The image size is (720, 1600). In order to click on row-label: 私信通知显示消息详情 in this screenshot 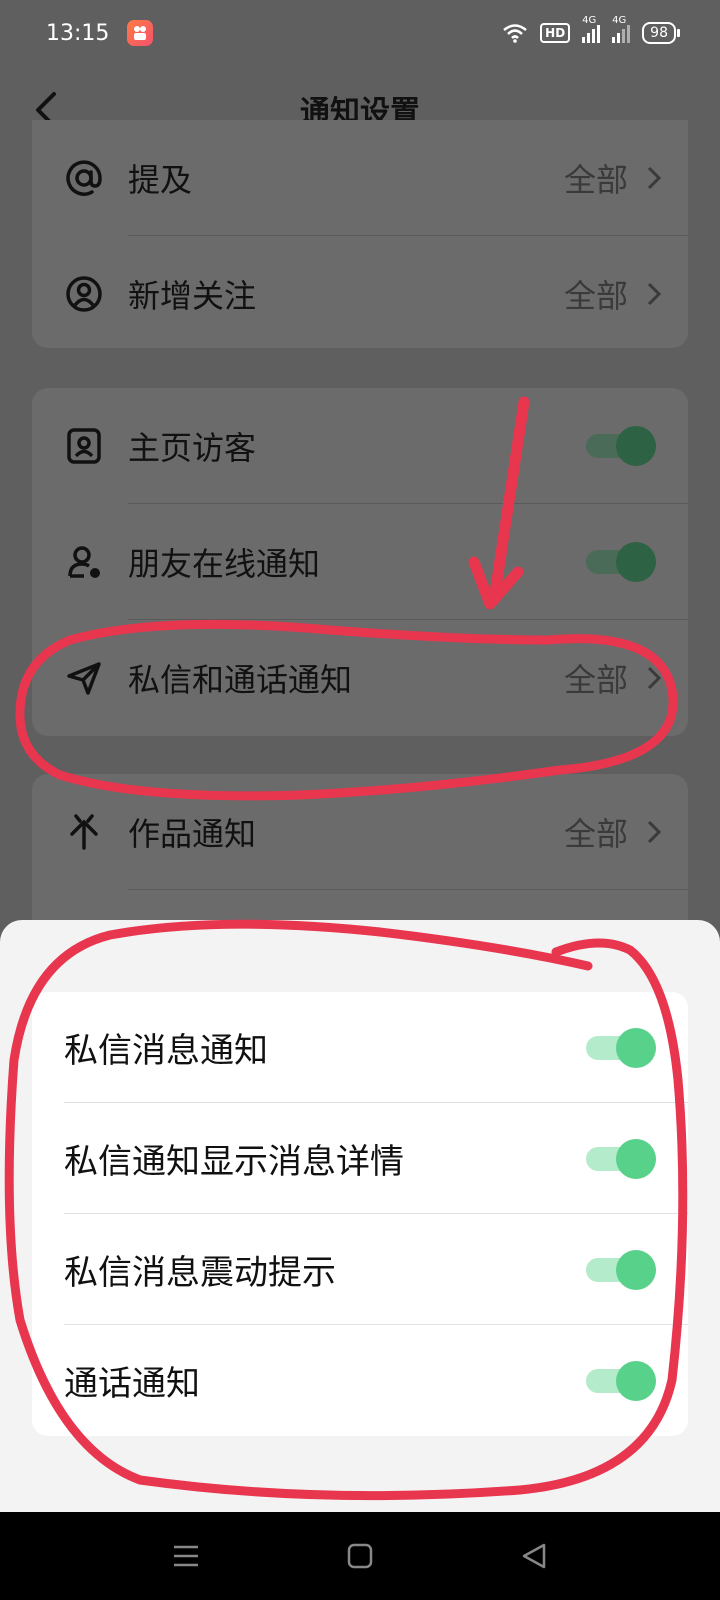, I will do `click(234, 1162)`.